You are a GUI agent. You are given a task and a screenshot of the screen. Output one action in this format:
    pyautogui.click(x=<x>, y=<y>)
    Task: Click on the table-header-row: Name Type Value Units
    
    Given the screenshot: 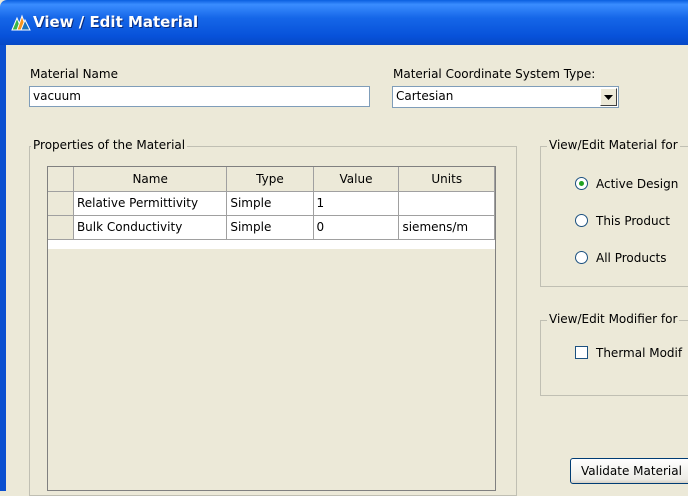 What is the action you would take?
    pyautogui.click(x=271, y=179)
    